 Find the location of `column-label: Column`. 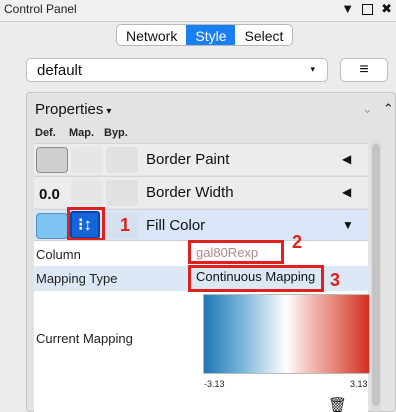

column-label: Column is located at coordinates (58, 254).